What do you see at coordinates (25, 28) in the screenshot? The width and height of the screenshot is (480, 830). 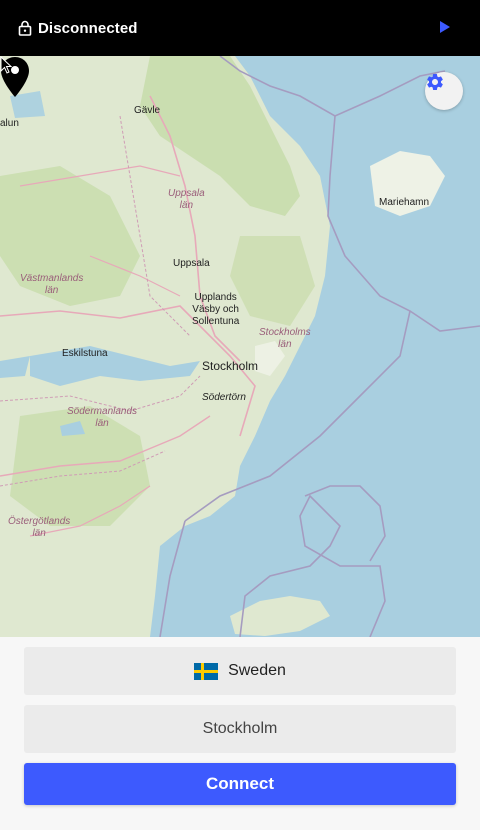 I see `lock-icon` at bounding box center [25, 28].